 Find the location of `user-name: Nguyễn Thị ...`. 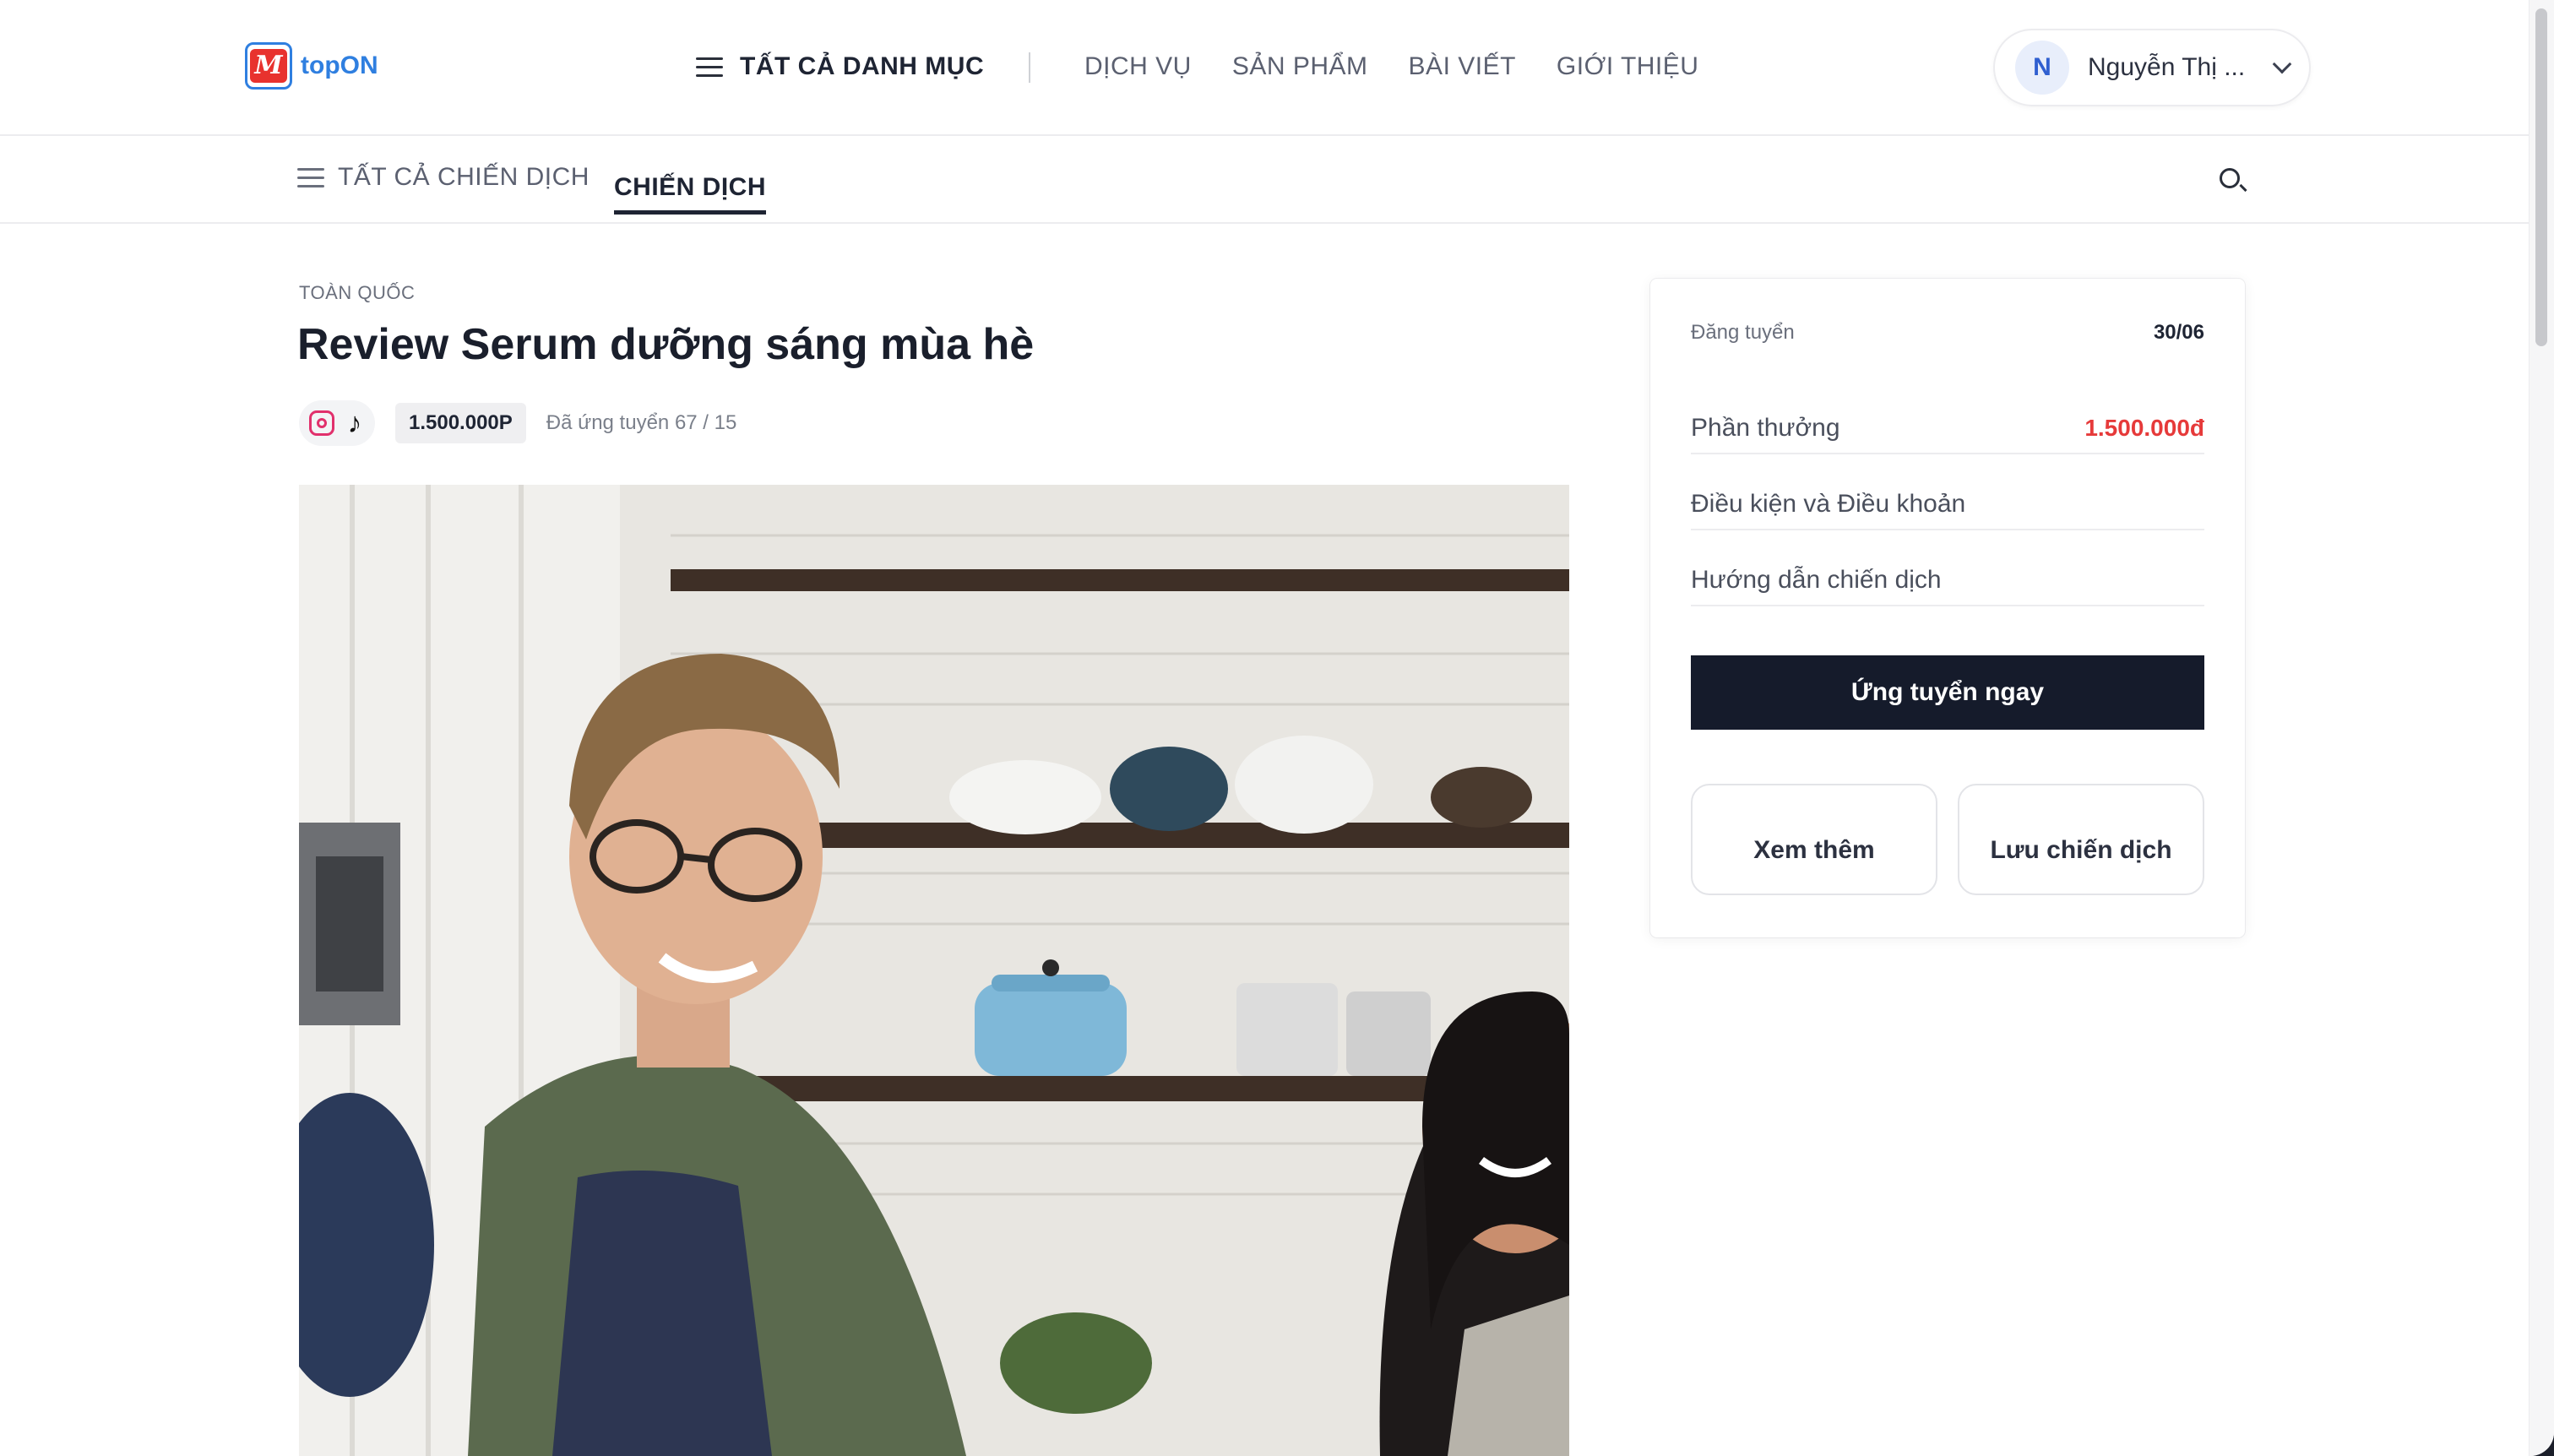

user-name: Nguyễn Thị ... is located at coordinates (2167, 67).